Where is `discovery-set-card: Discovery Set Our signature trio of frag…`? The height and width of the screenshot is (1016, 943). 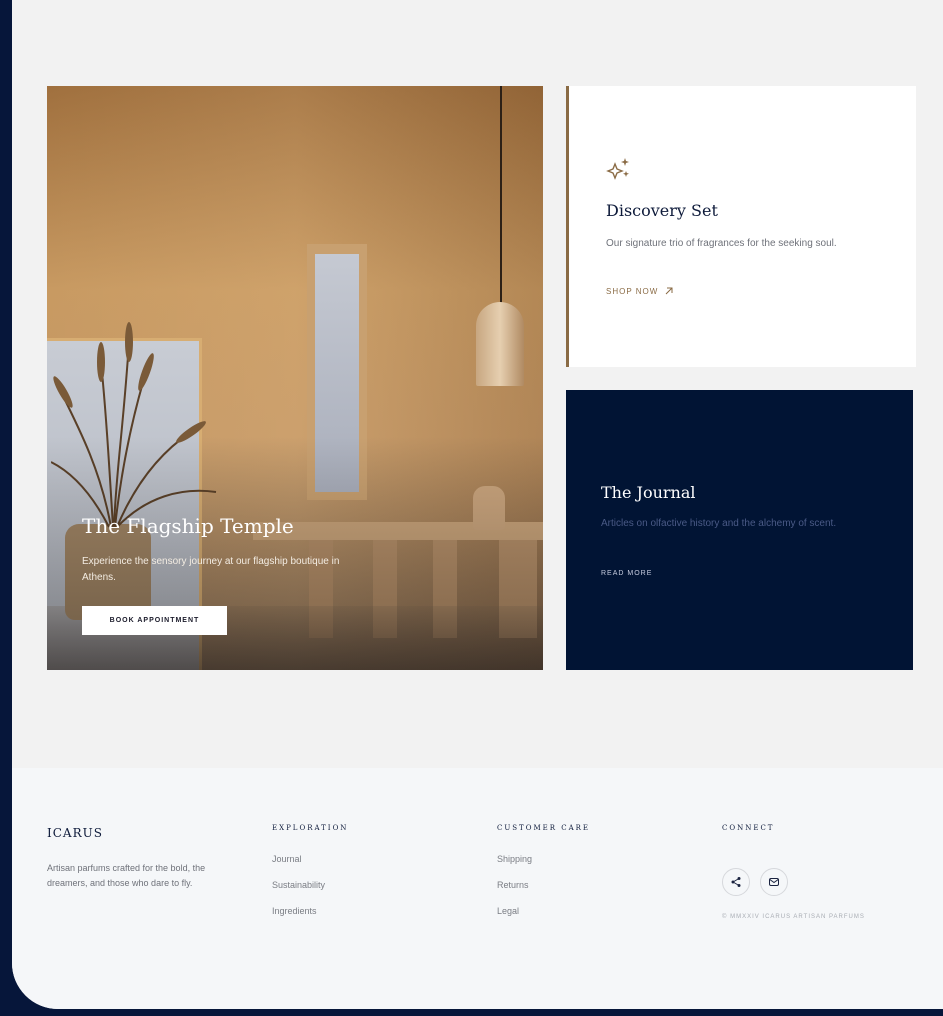
discovery-set-card: Discovery Set Our signature trio of frag… is located at coordinates (741, 226).